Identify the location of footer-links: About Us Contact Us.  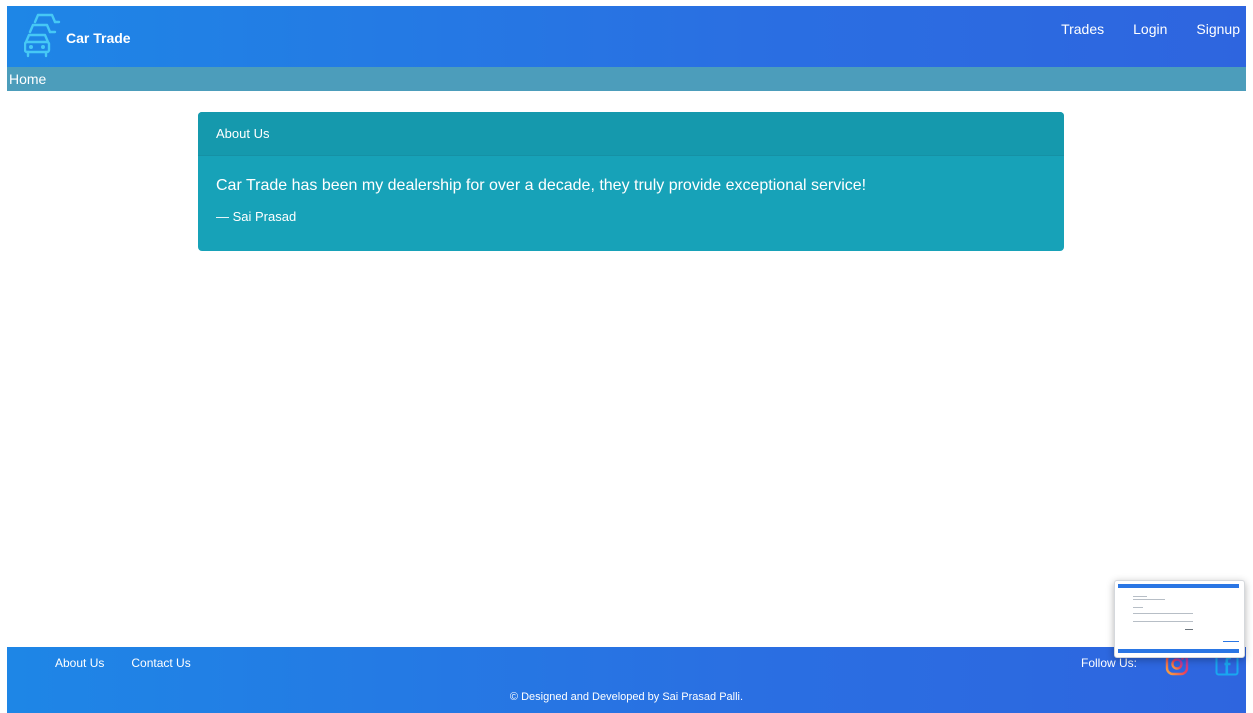
(136, 663).